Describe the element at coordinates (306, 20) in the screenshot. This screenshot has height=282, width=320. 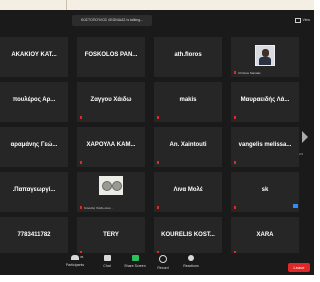
I see `view-label: View` at that location.